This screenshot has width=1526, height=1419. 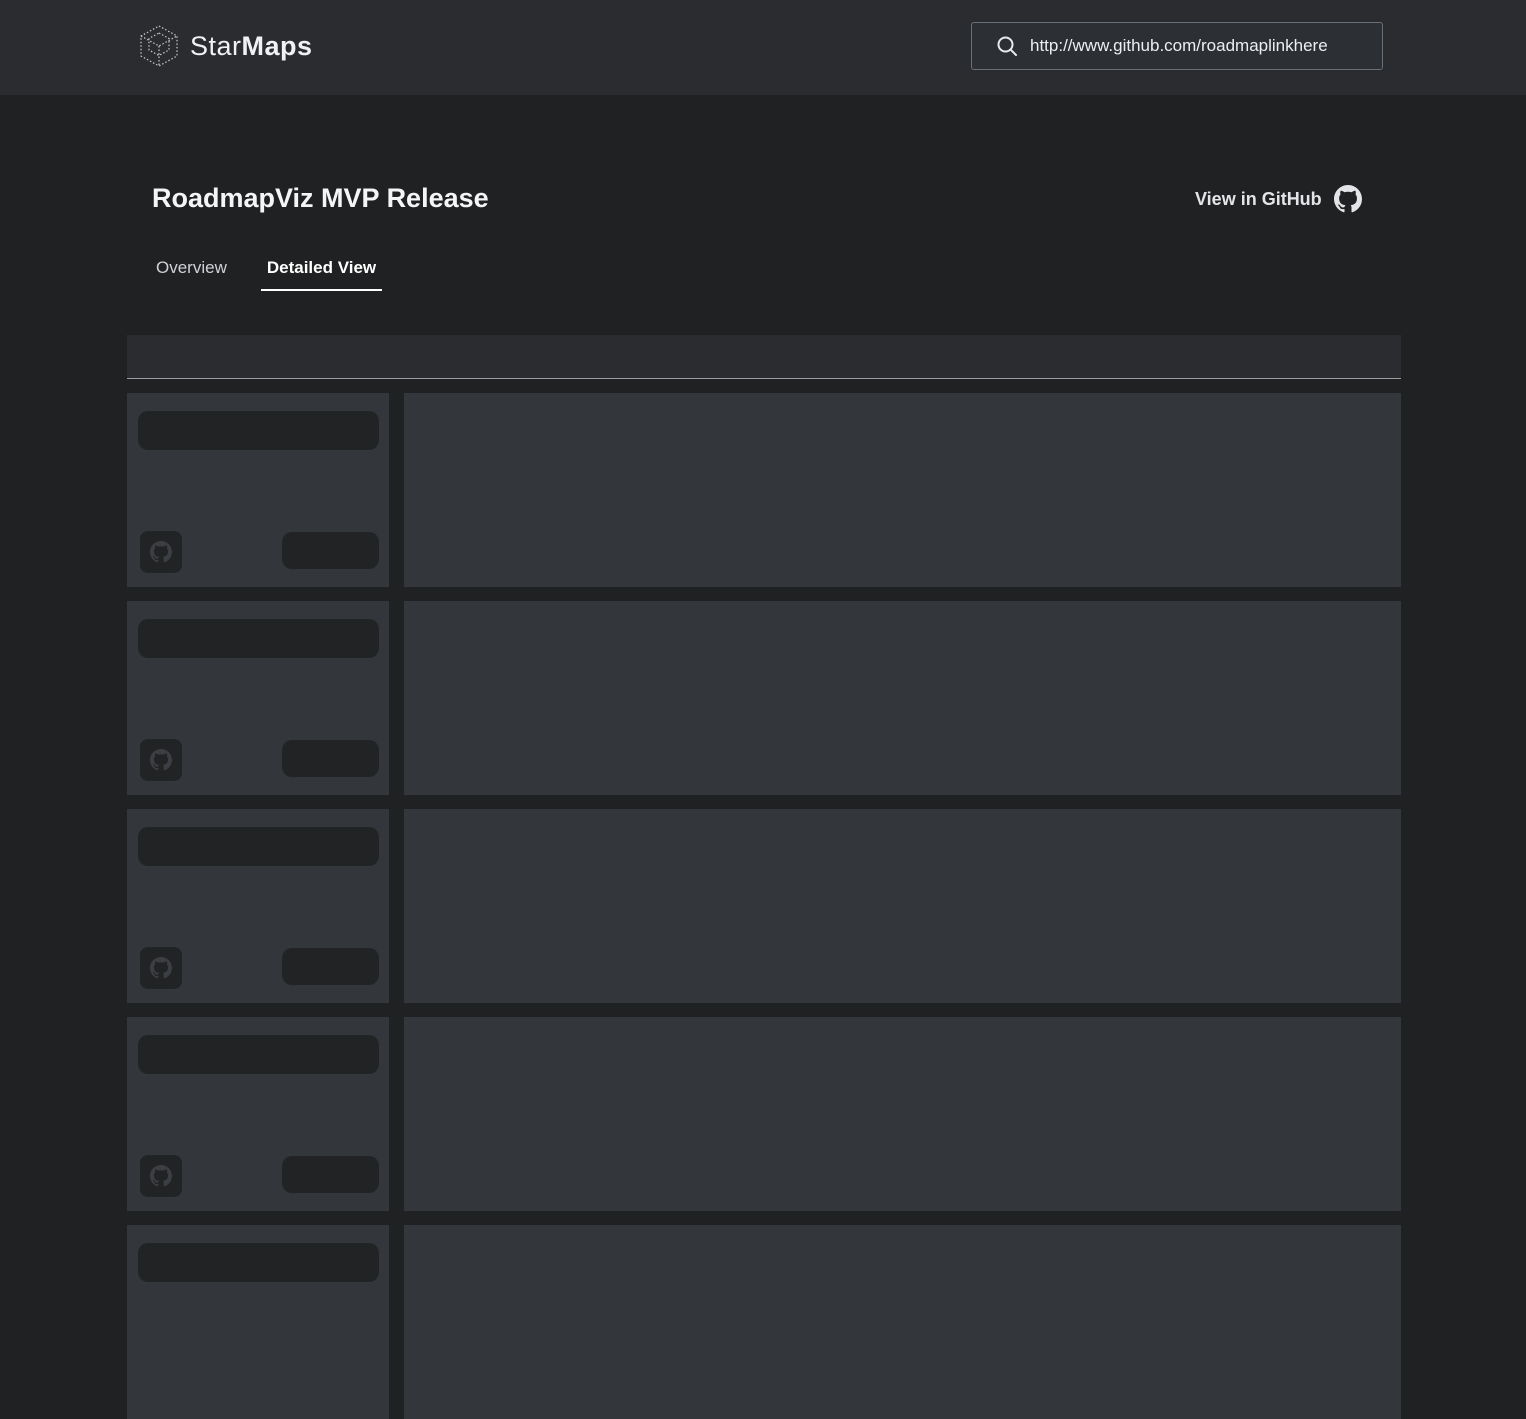 I want to click on starmaps-logo: StarMaps, so click(x=225, y=46).